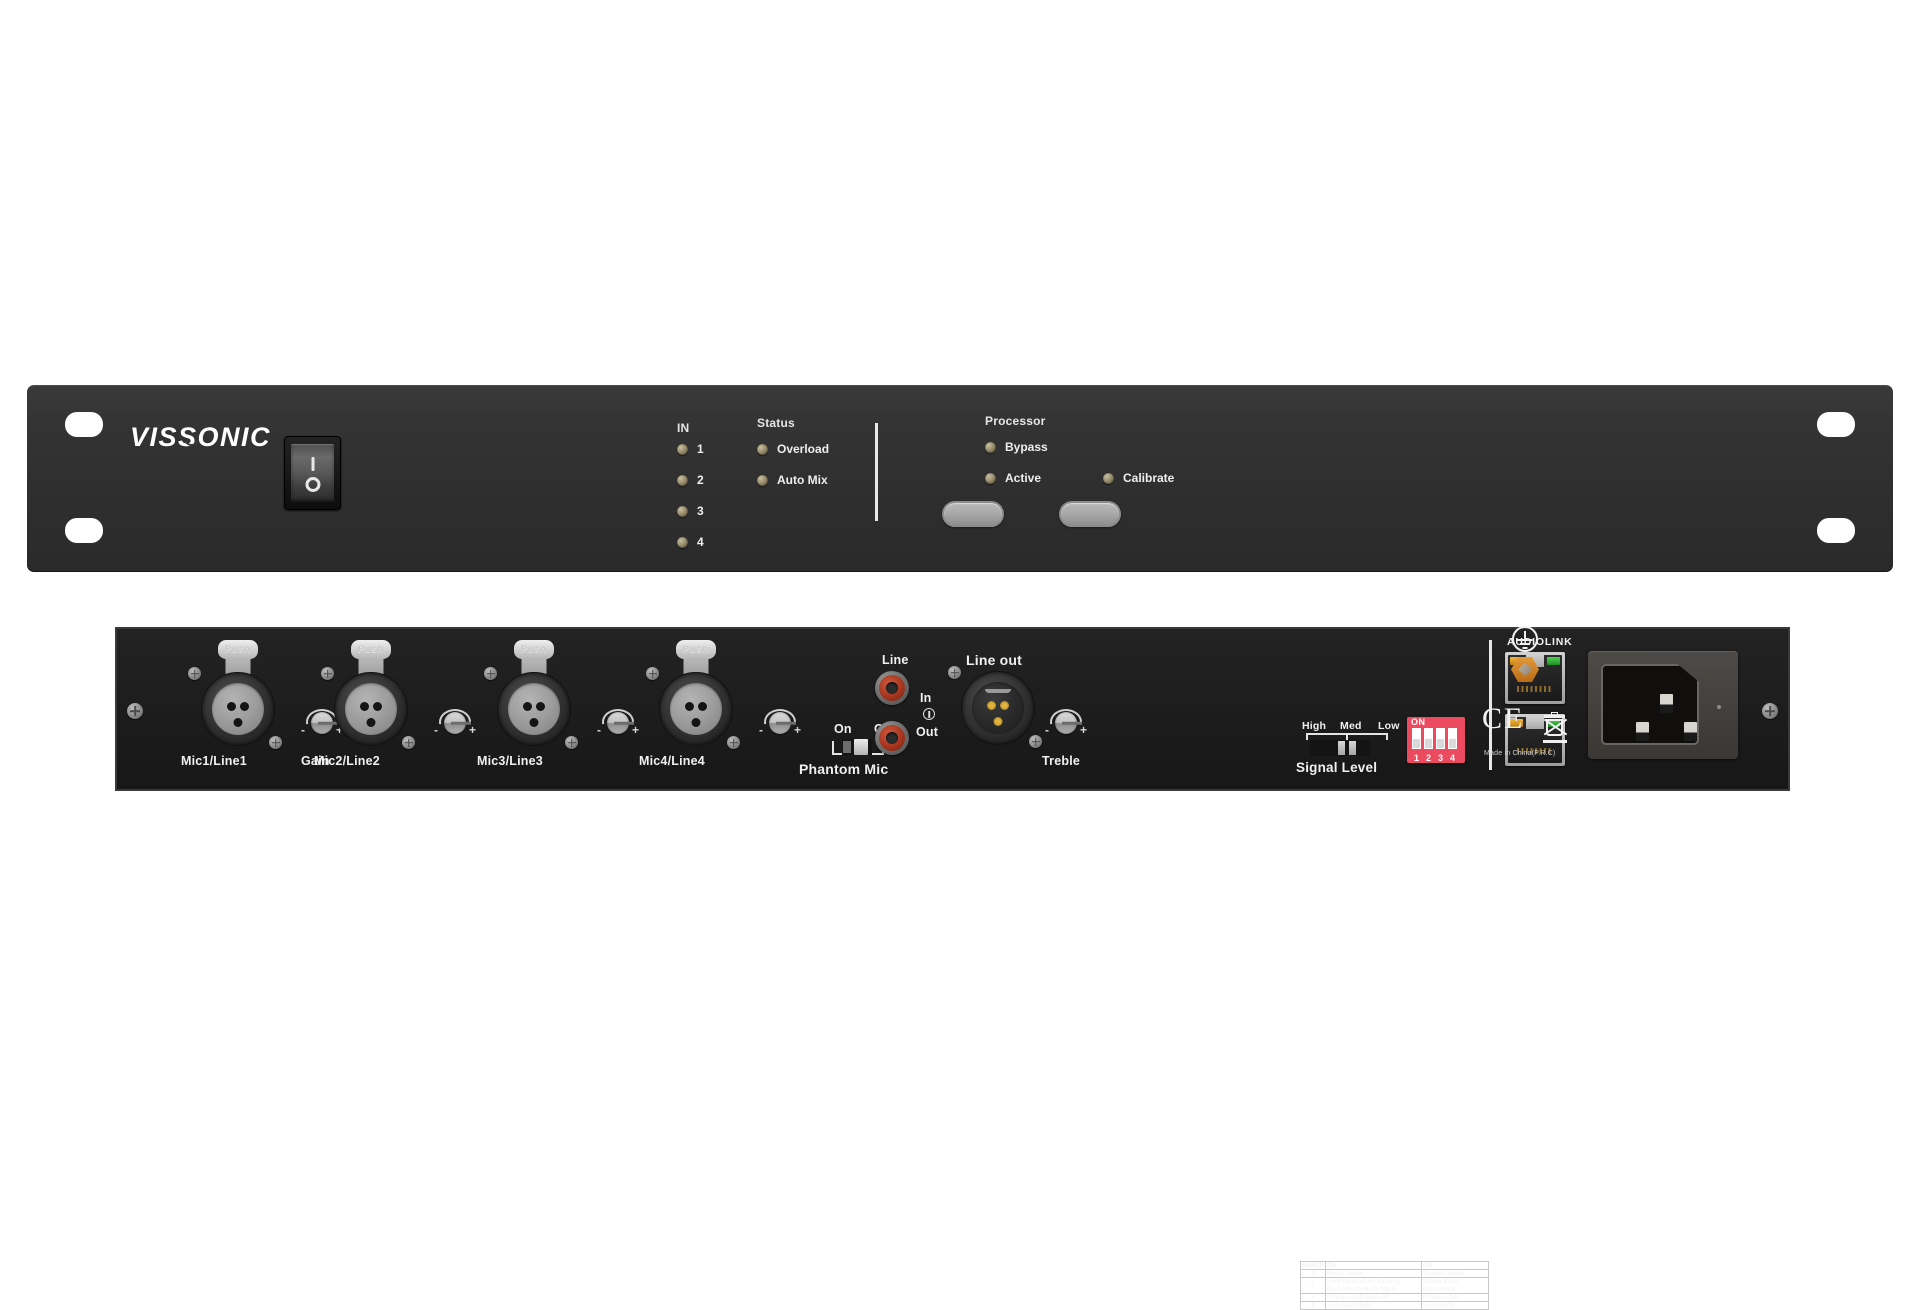  Describe the element at coordinates (1026, 447) in the screenshot. I see `led-bypass-label: Bypass` at that location.